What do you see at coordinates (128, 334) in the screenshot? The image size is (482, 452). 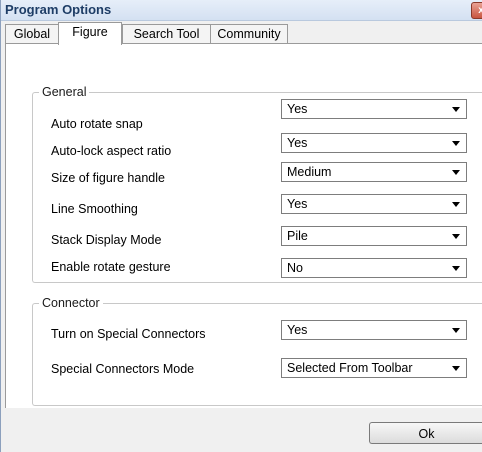 I see `special-connectors-label: Turn on Special Connectors` at bounding box center [128, 334].